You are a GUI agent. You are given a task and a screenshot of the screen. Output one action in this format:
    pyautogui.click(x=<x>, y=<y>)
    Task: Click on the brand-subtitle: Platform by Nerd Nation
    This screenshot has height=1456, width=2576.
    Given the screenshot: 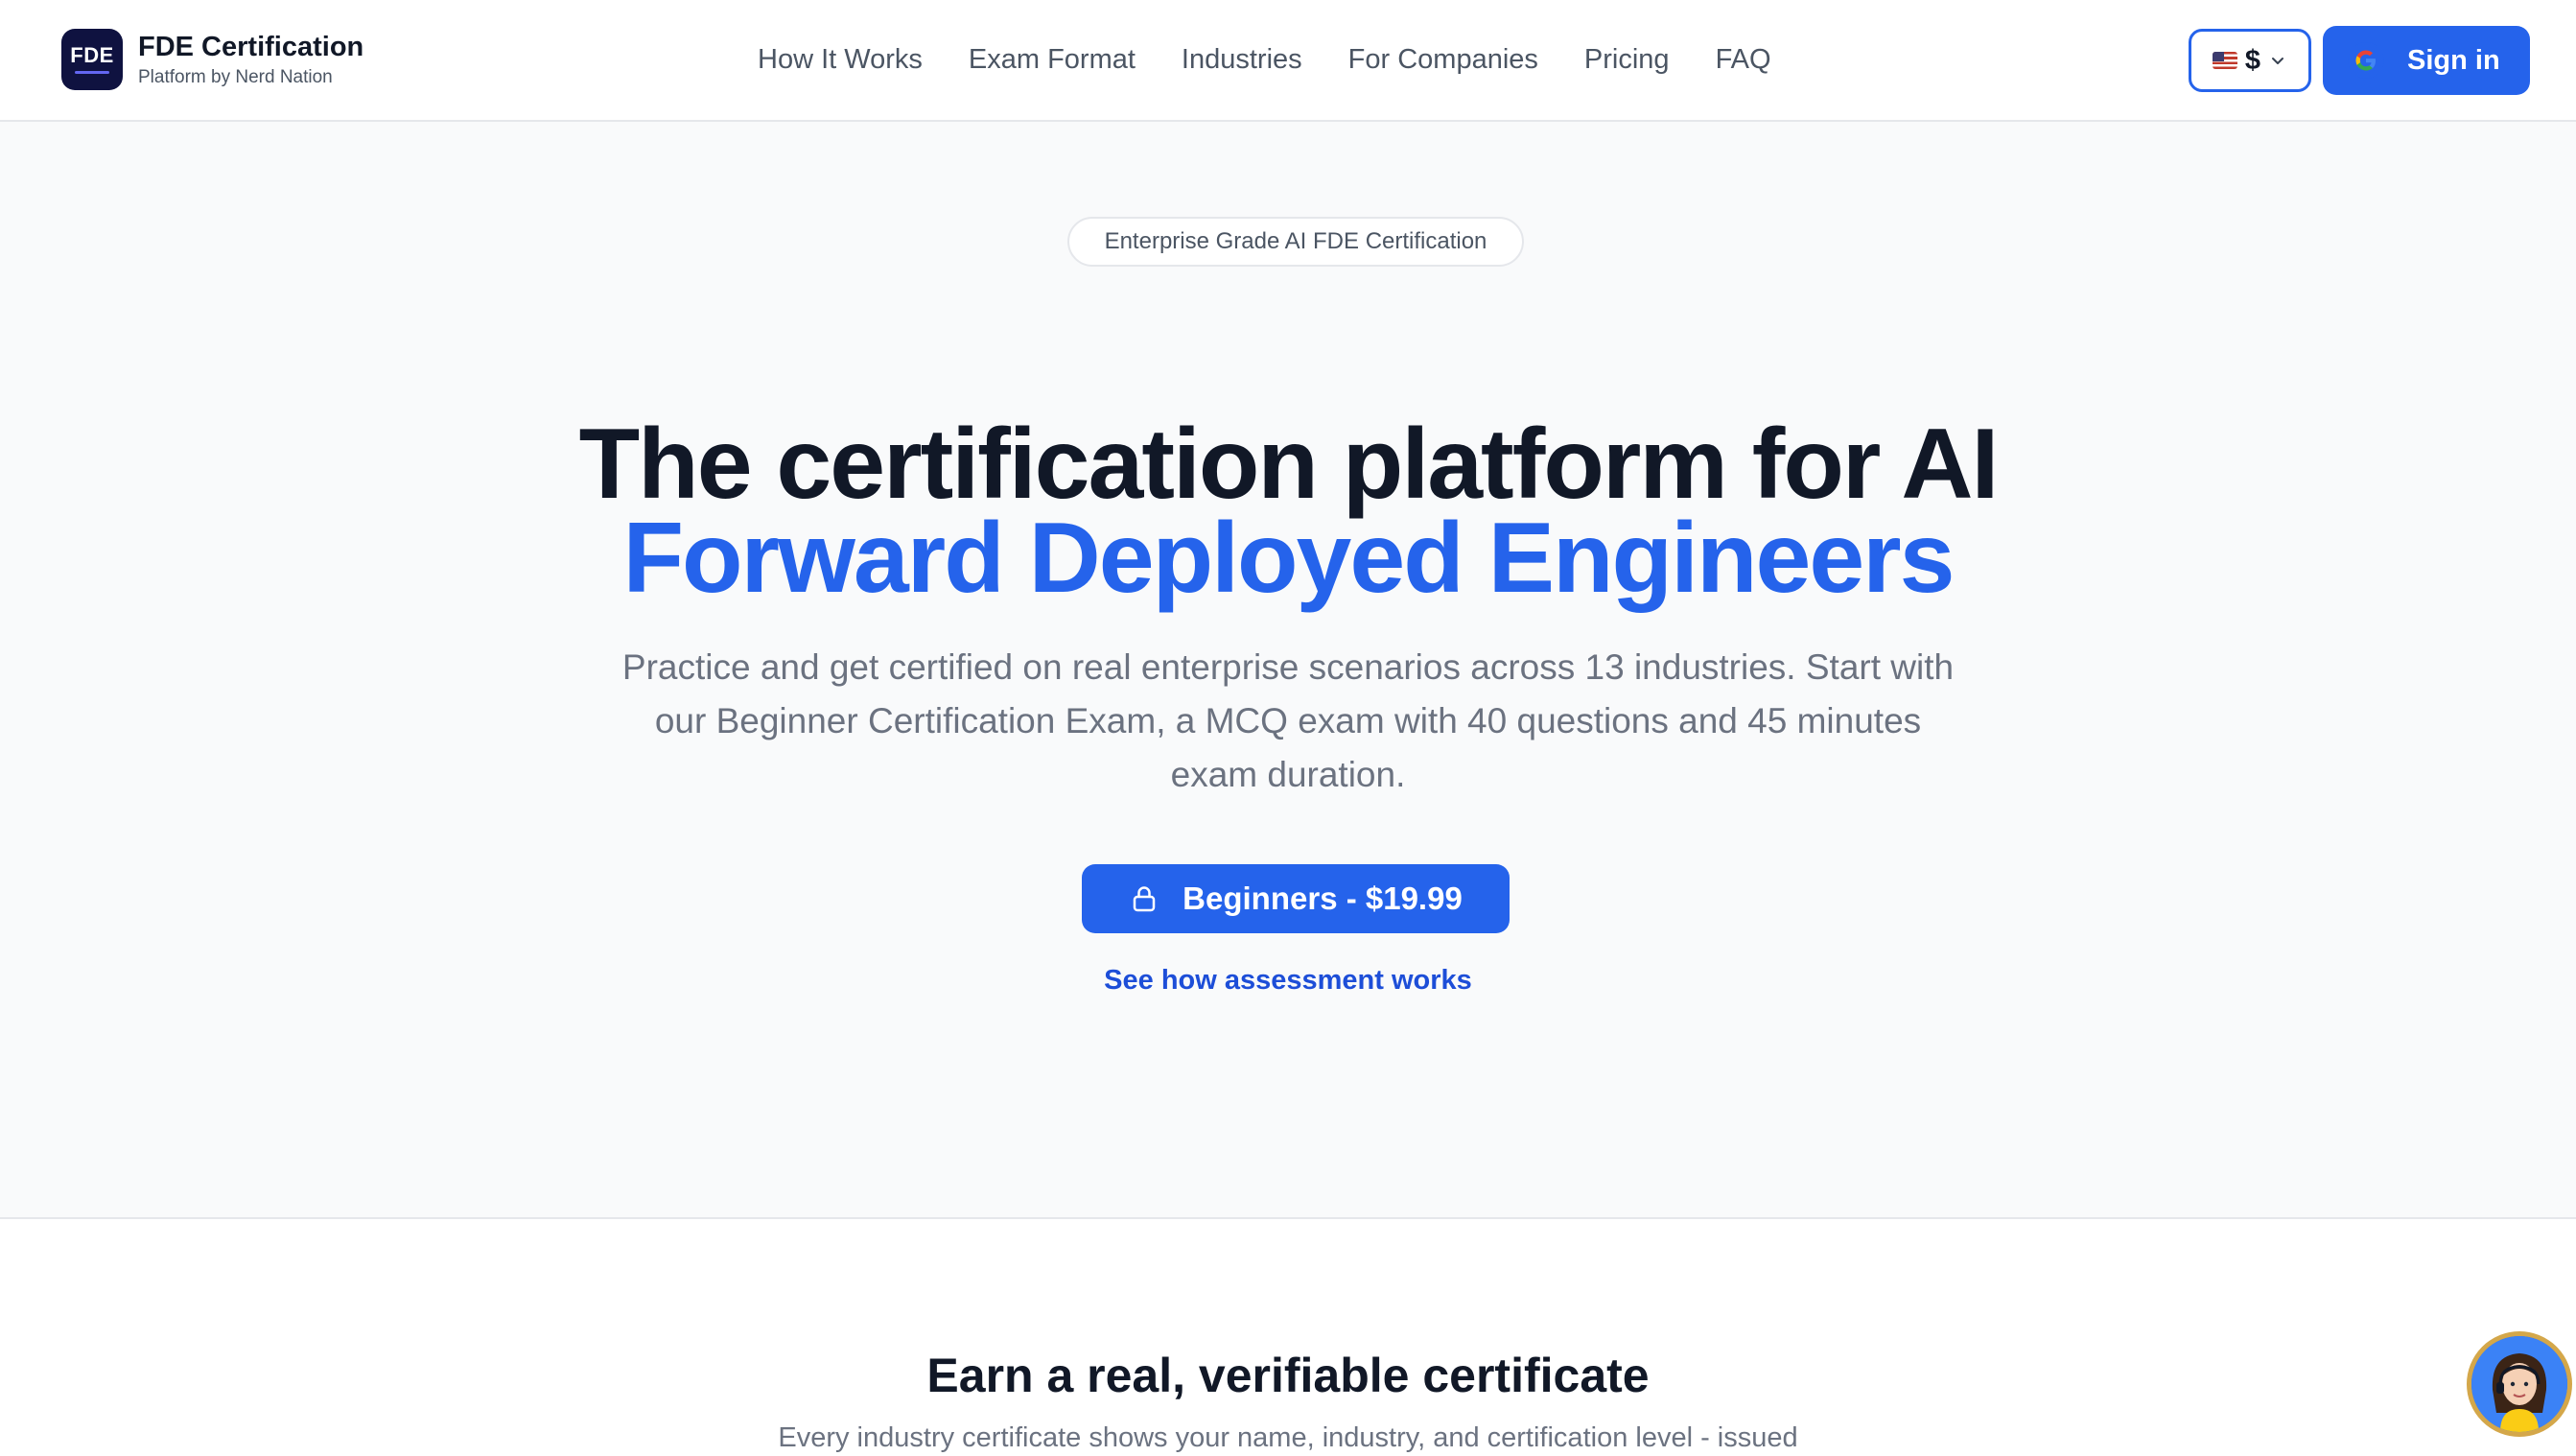 What is the action you would take?
    pyautogui.click(x=235, y=78)
    